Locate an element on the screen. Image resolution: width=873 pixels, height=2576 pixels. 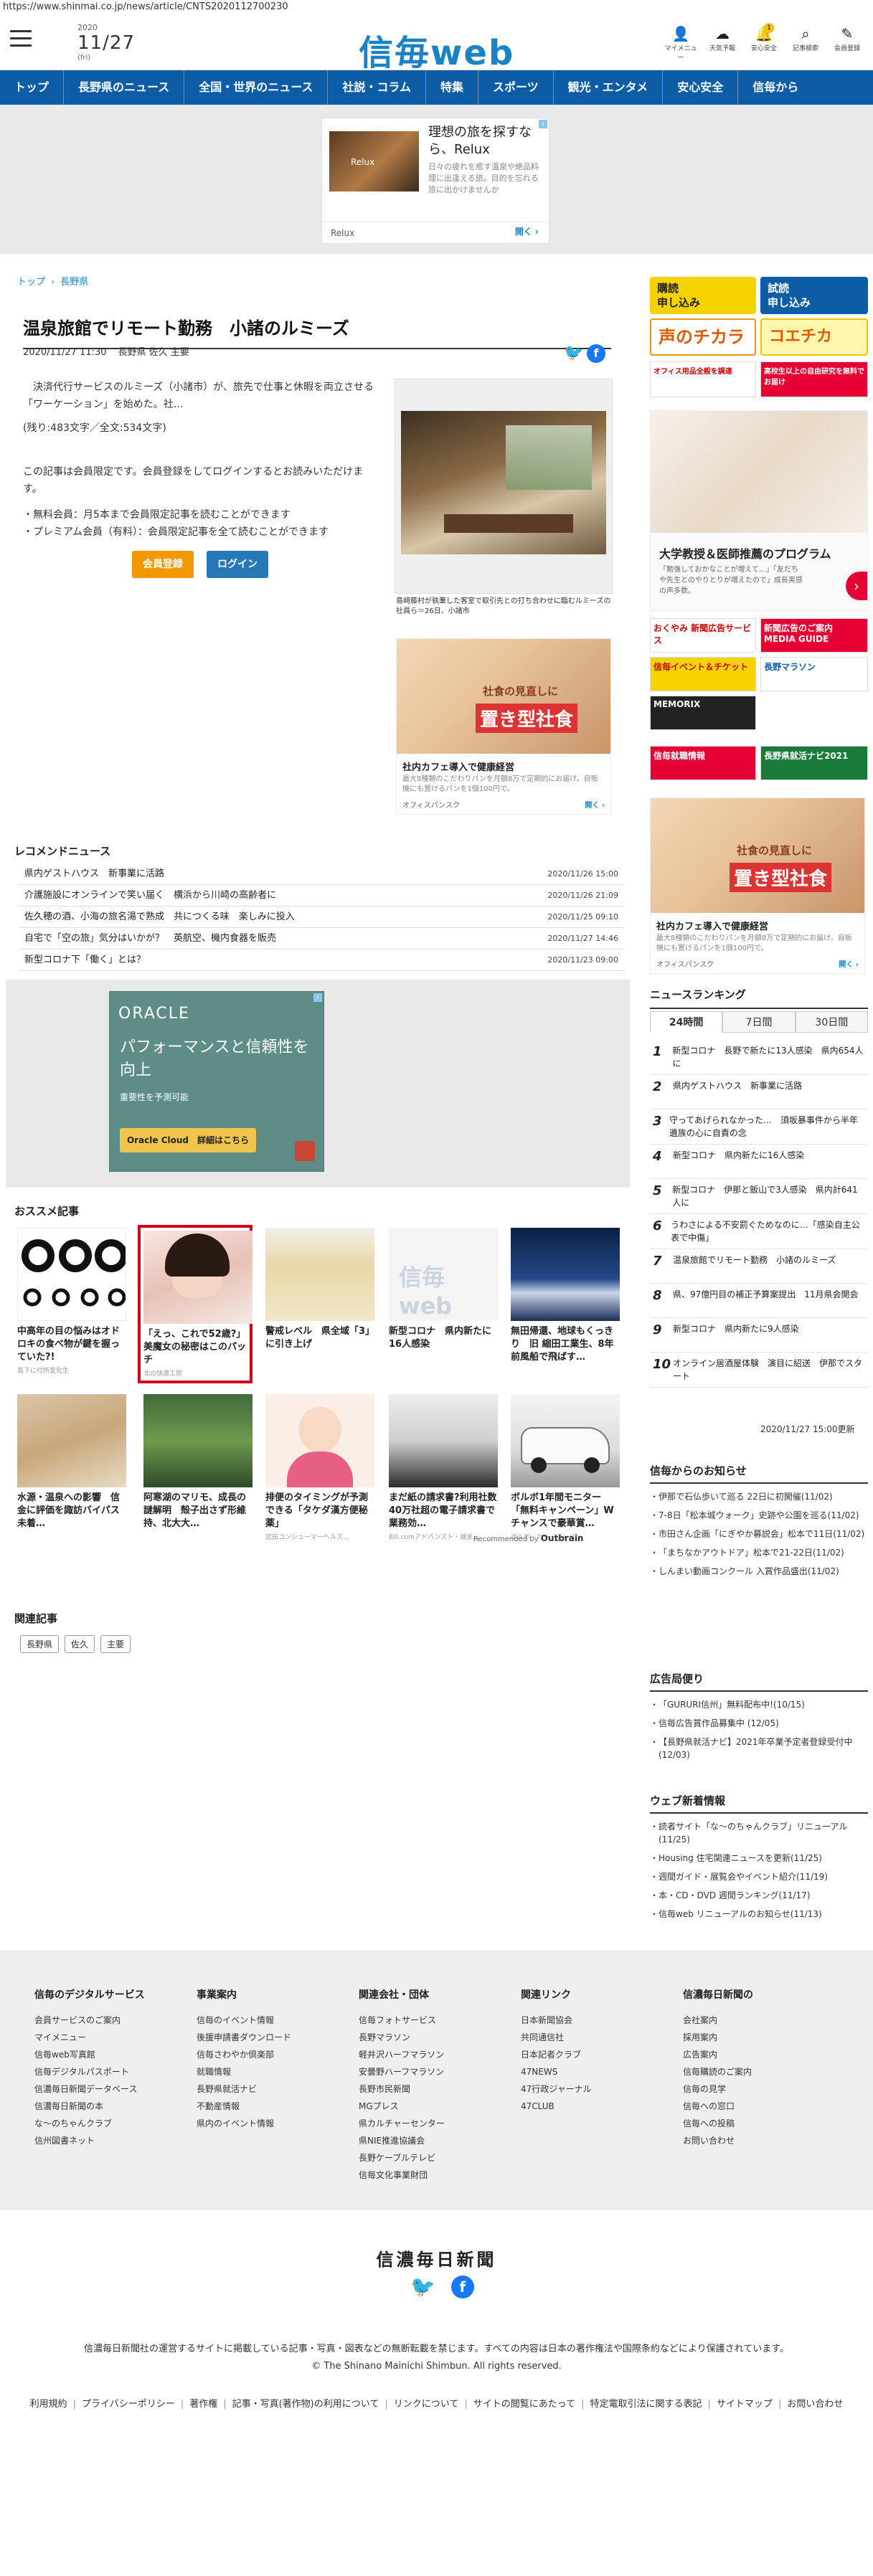
footer-link: 県カルチャーセンター is located at coordinates (402, 2123).